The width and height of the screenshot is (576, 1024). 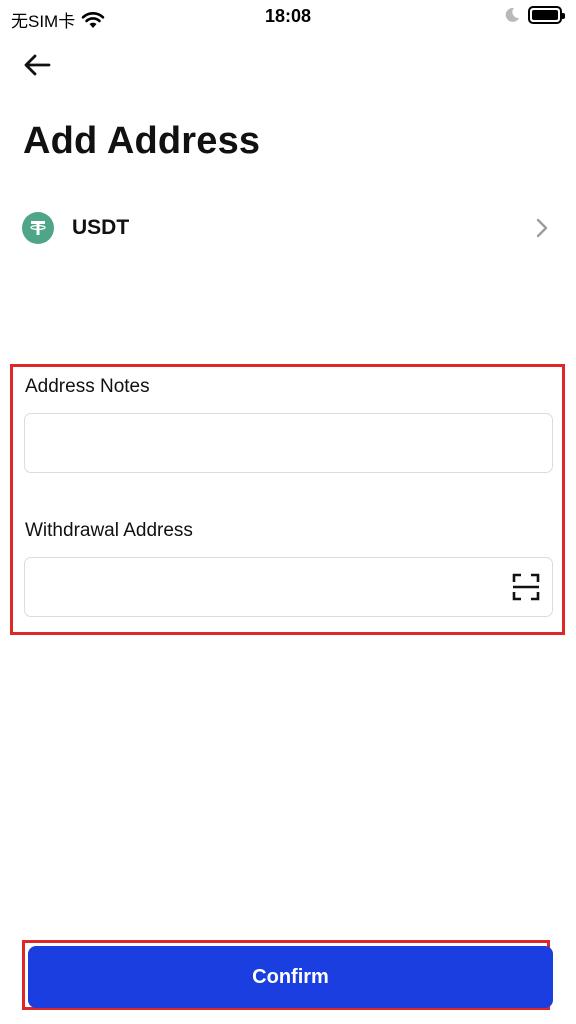 What do you see at coordinates (288, 443) in the screenshot?
I see `address-notes-input` at bounding box center [288, 443].